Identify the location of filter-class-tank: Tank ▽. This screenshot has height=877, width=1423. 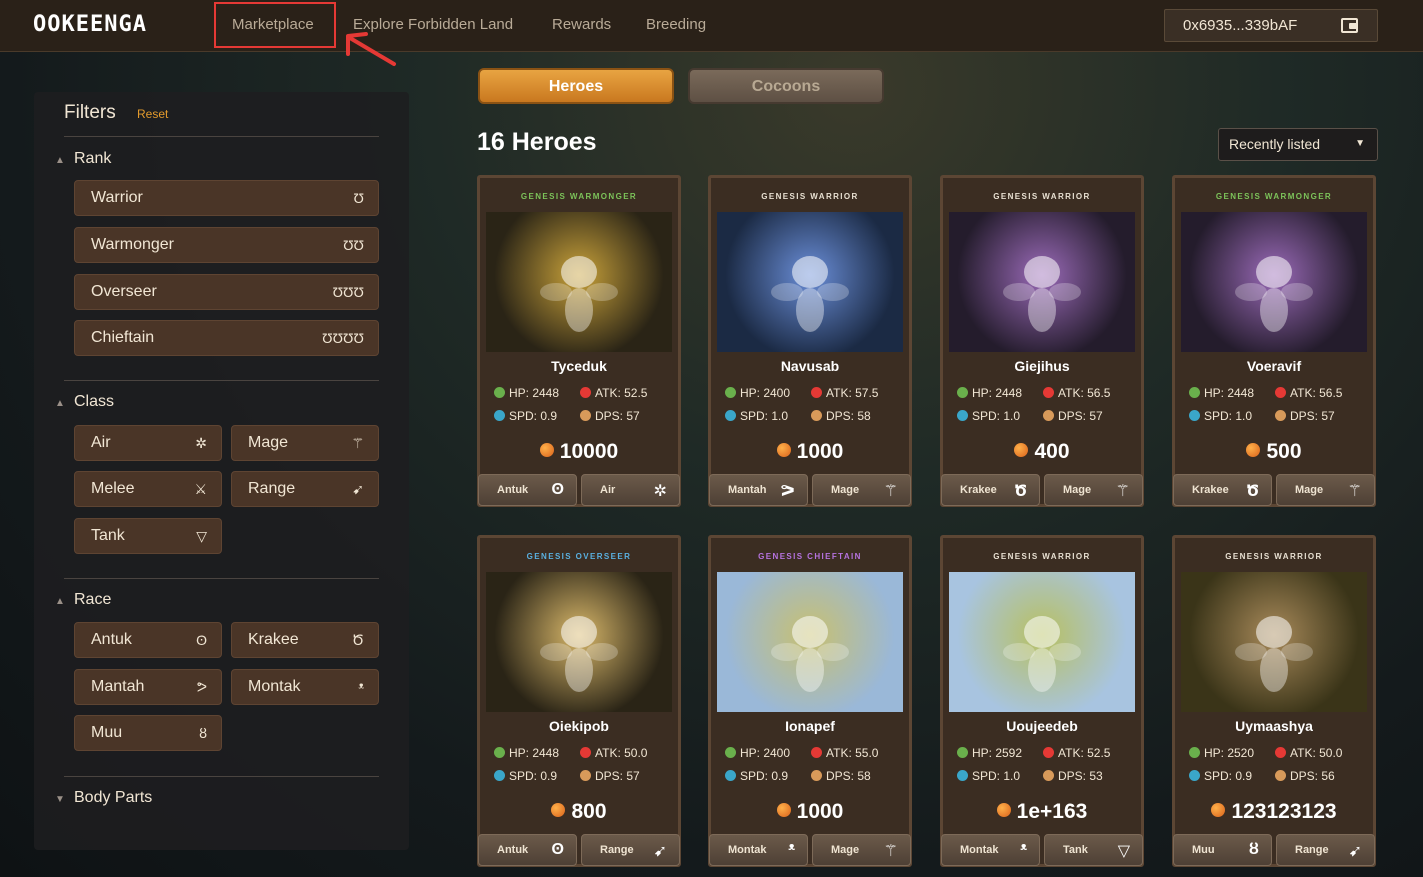
(148, 536).